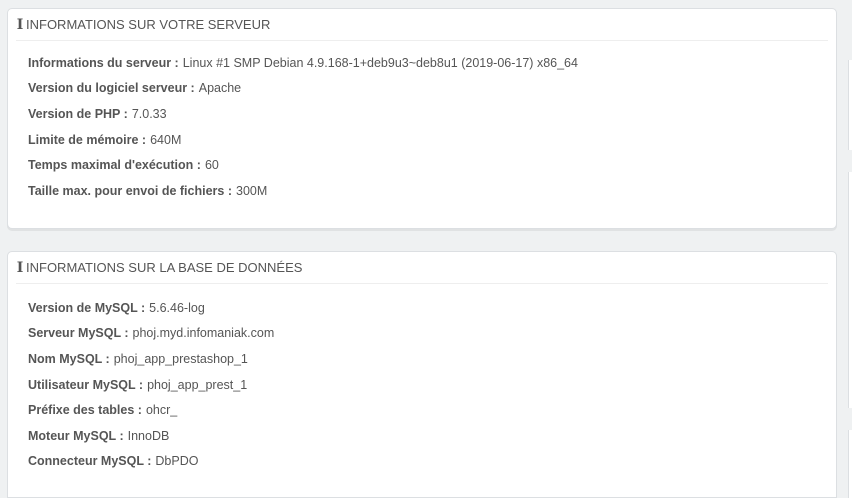  What do you see at coordinates (180, 358) in the screenshot?
I see `mysql-name-value: phoj_app_prestashop_1` at bounding box center [180, 358].